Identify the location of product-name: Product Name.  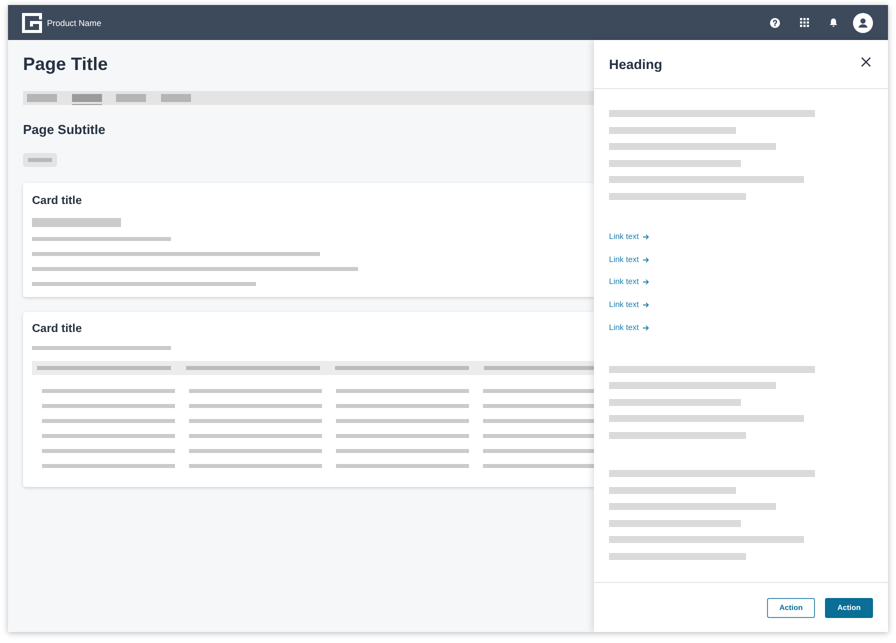
(74, 23).